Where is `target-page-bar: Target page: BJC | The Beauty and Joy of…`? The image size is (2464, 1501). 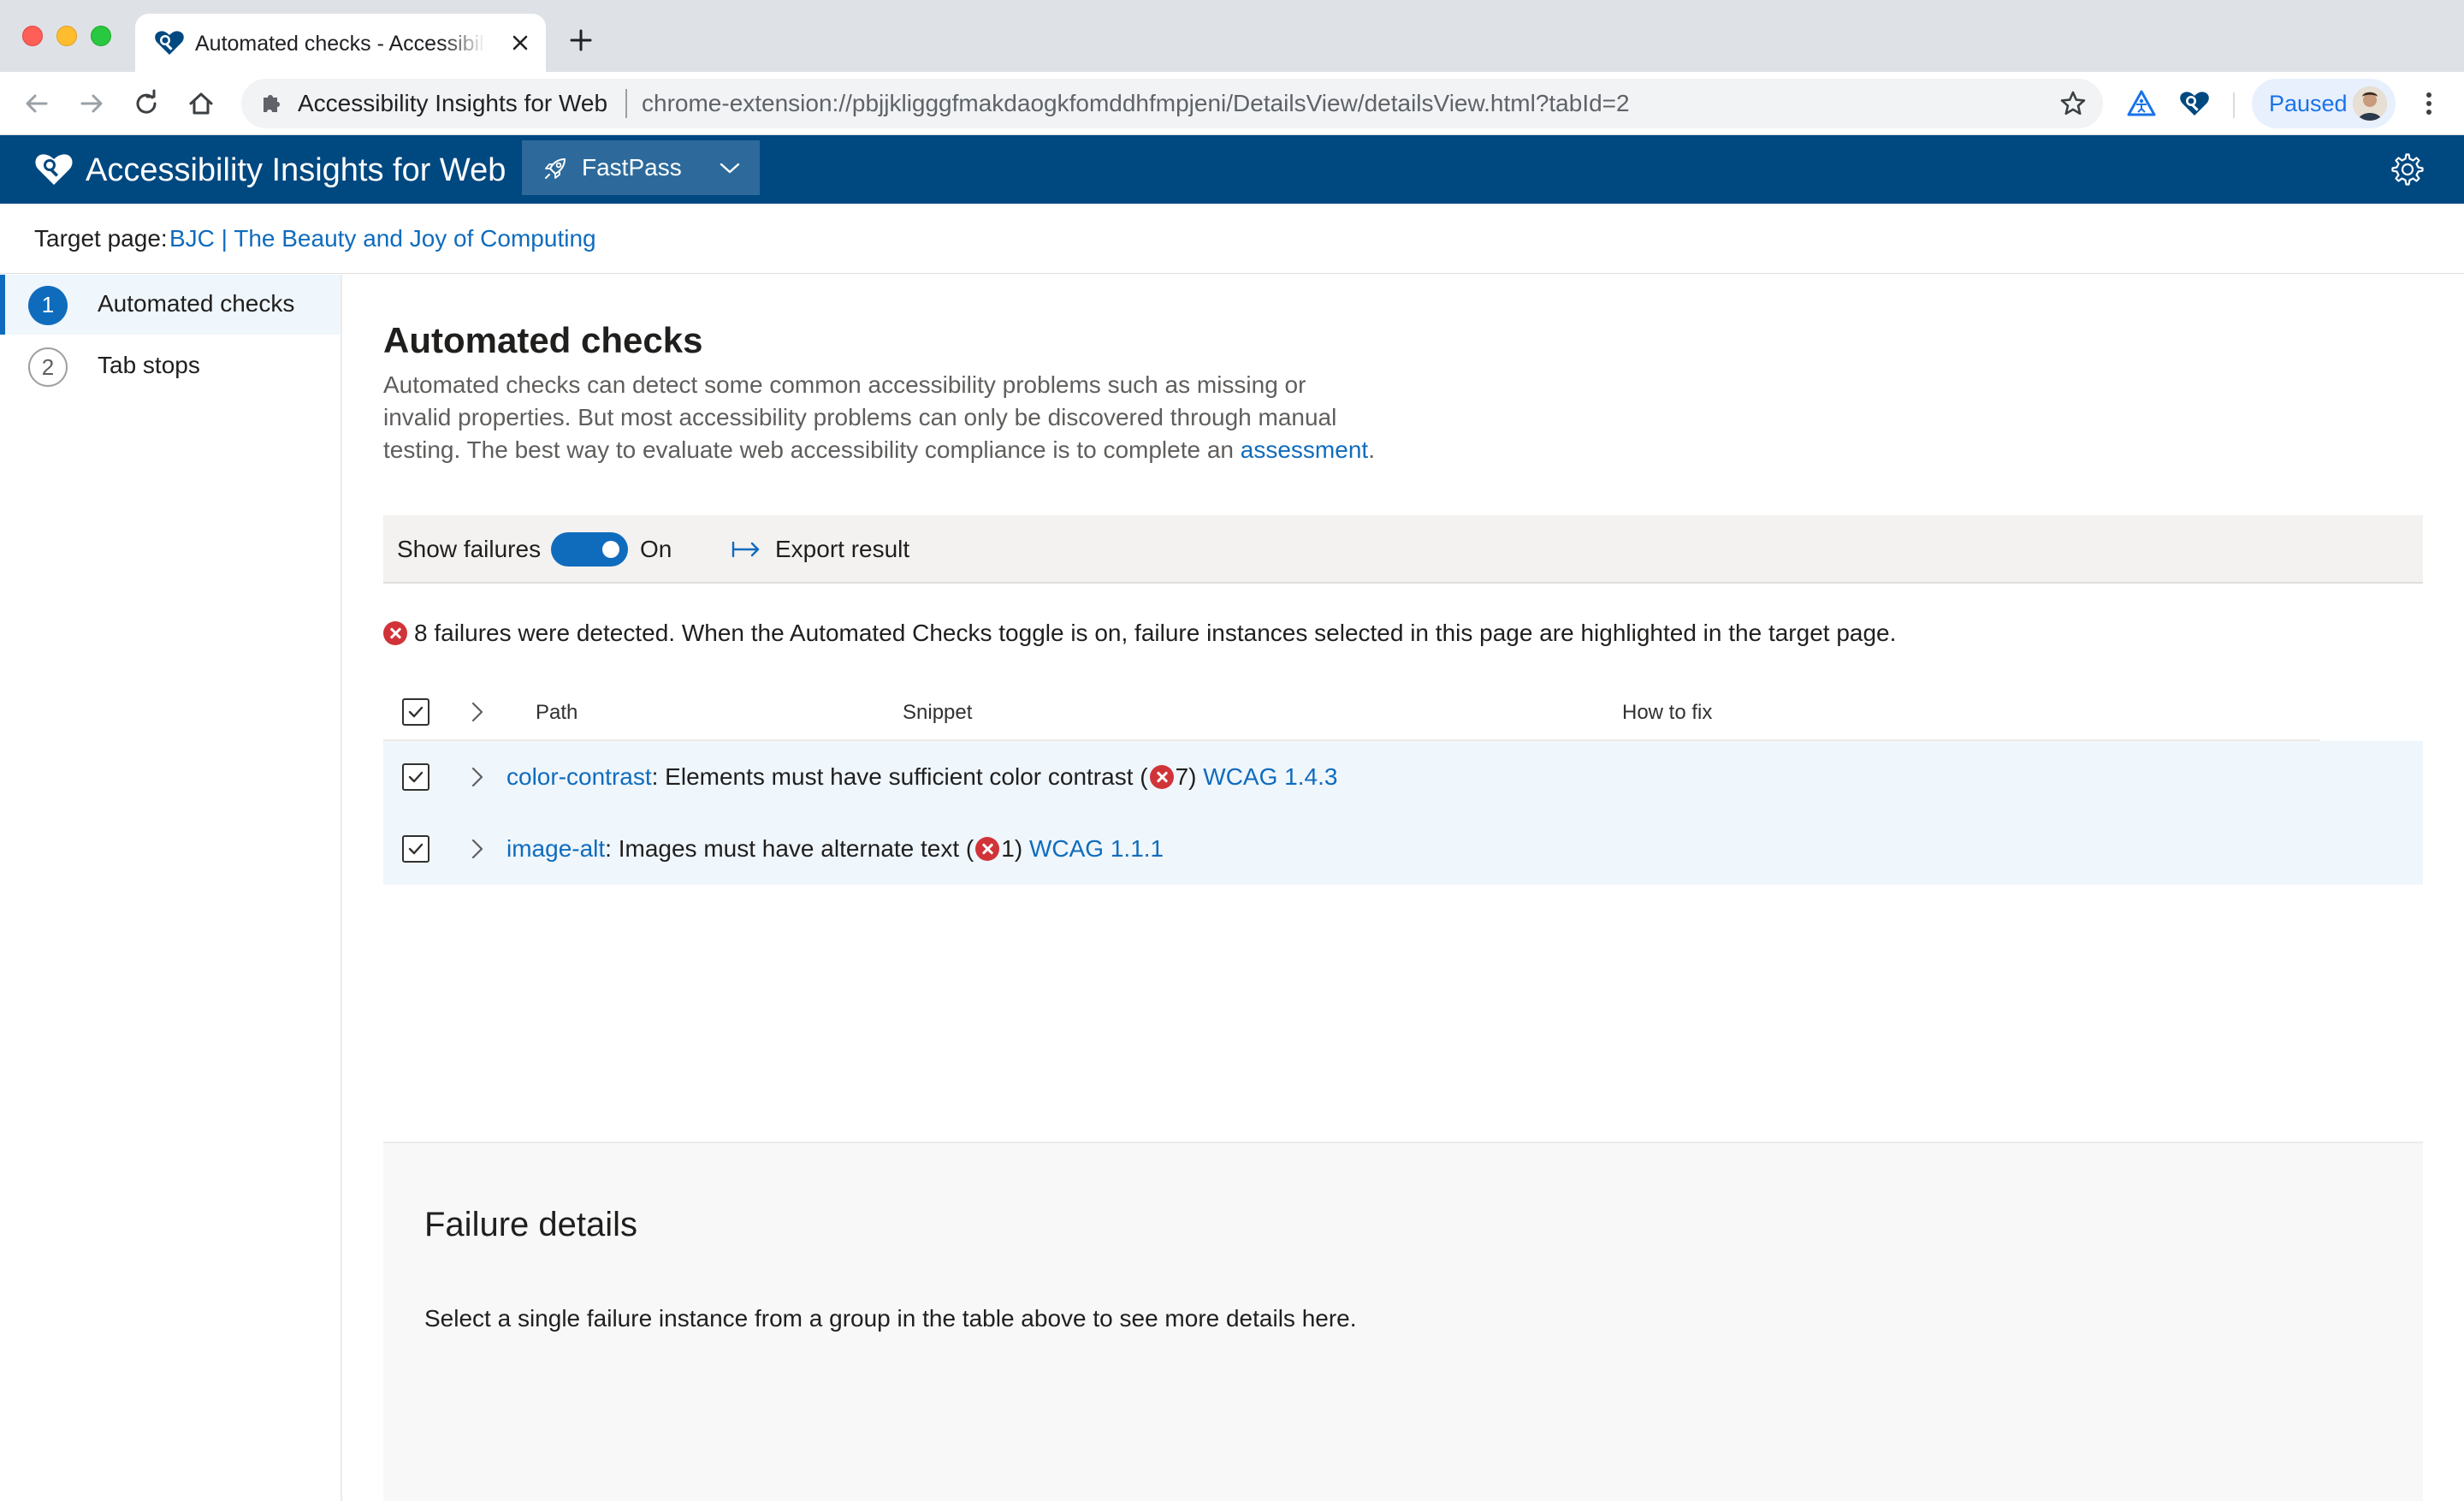 target-page-bar: Target page: BJC | The Beauty and Joy of… is located at coordinates (1232, 239).